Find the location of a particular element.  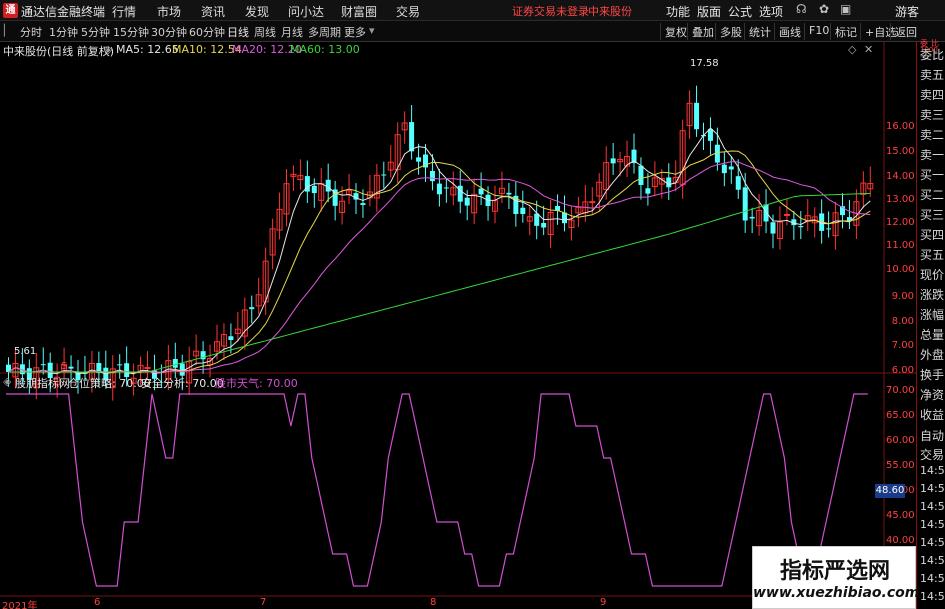

tab-multi: 多周期 is located at coordinates (324, 32).